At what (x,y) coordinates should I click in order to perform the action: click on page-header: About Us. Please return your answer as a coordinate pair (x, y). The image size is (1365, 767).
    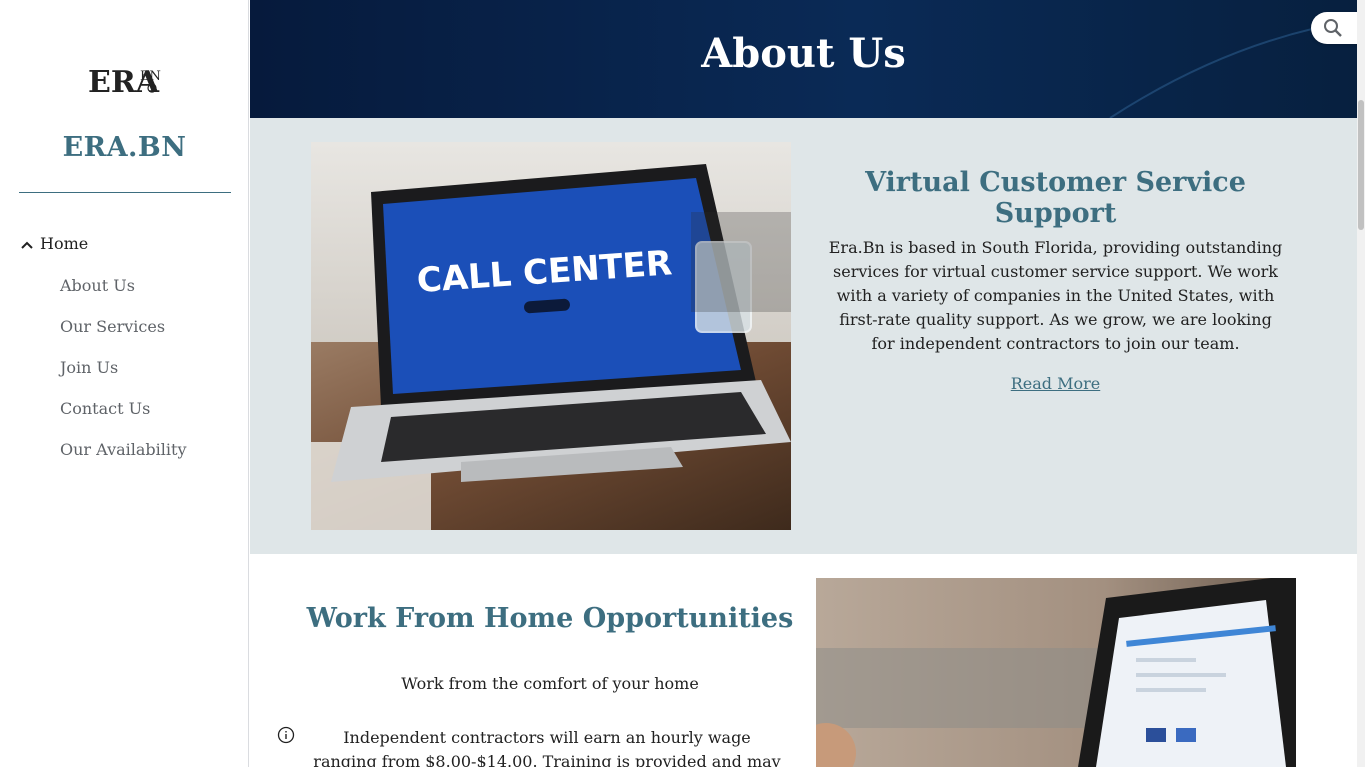
    Looking at the image, I should click on (803, 59).